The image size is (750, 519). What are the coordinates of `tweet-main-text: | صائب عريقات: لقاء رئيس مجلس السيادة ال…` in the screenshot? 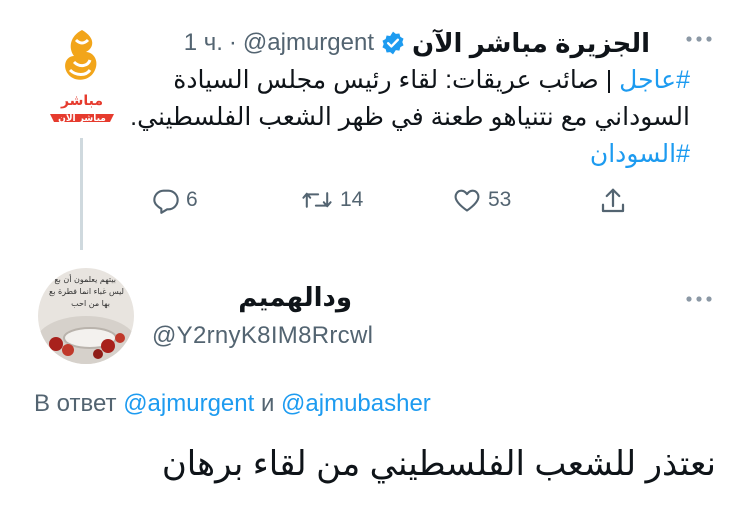 It's located at (410, 98).